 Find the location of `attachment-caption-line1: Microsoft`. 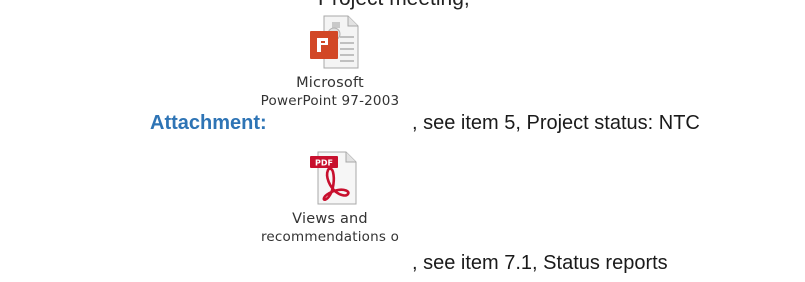

attachment-caption-line1: Microsoft is located at coordinates (330, 83).